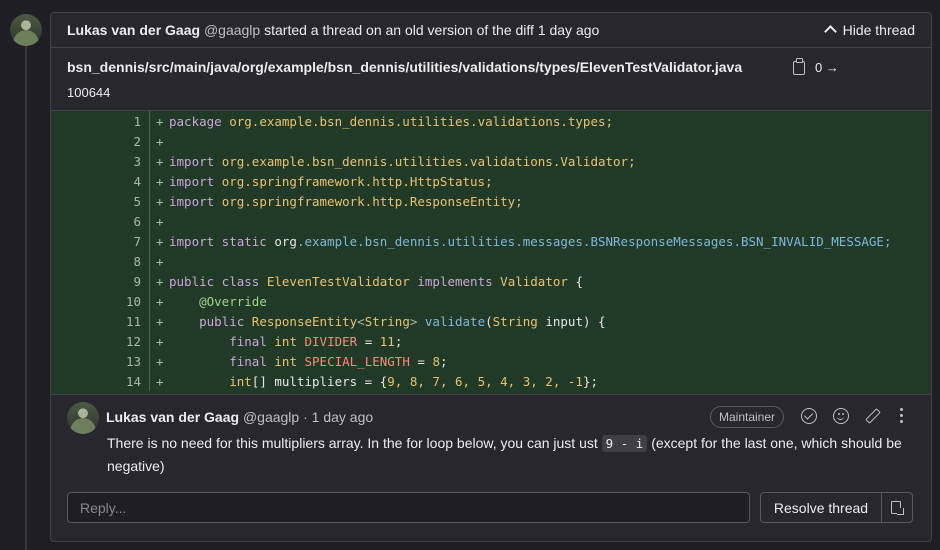 This screenshot has height=550, width=940. Describe the element at coordinates (827, 67) in the screenshot. I see `file-stat: 0 →` at that location.